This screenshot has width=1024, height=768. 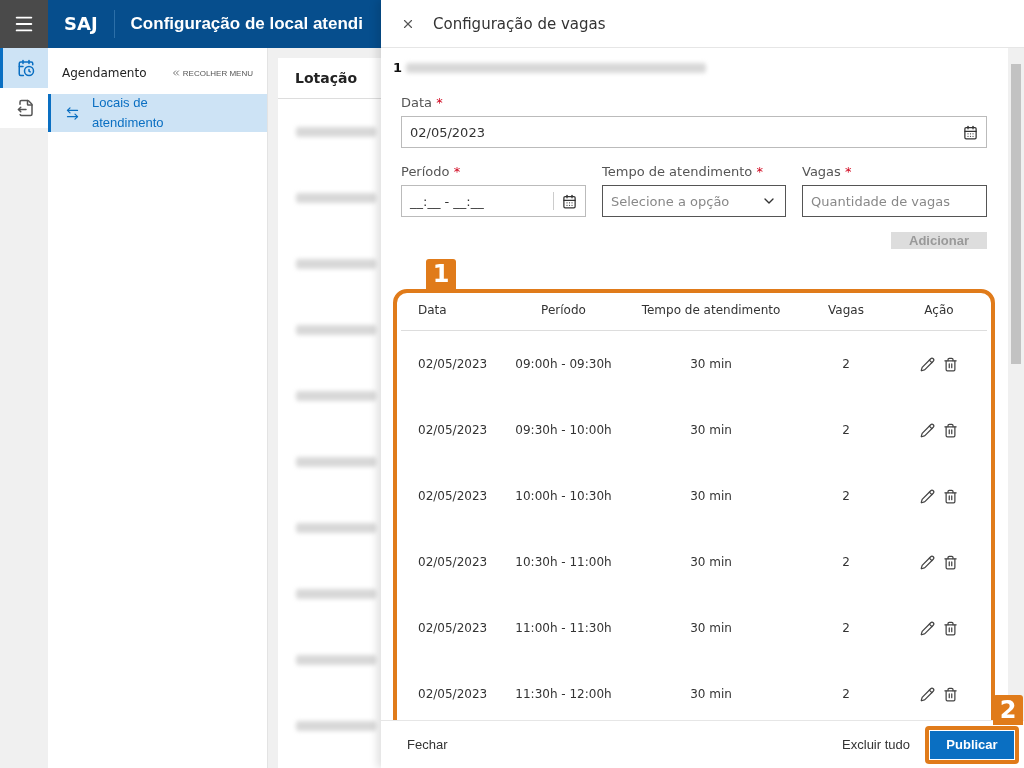 What do you see at coordinates (563, 628) in the screenshot?
I see `table-cell-text: 11:00h - 11:30h` at bounding box center [563, 628].